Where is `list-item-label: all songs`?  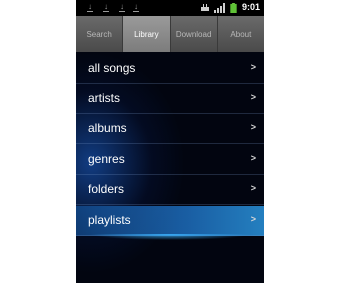
list-item-label: all songs is located at coordinates (112, 68).